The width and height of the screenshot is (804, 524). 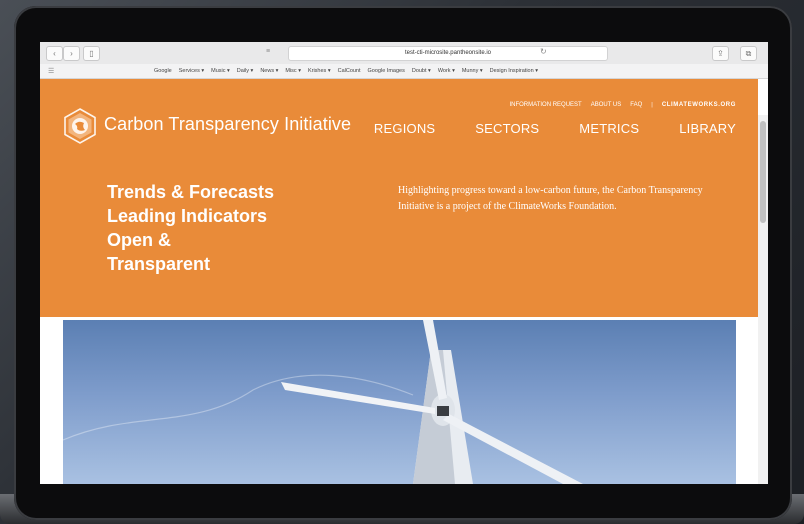 What do you see at coordinates (245, 71) in the screenshot?
I see `bookmark-item: Daily ▾` at bounding box center [245, 71].